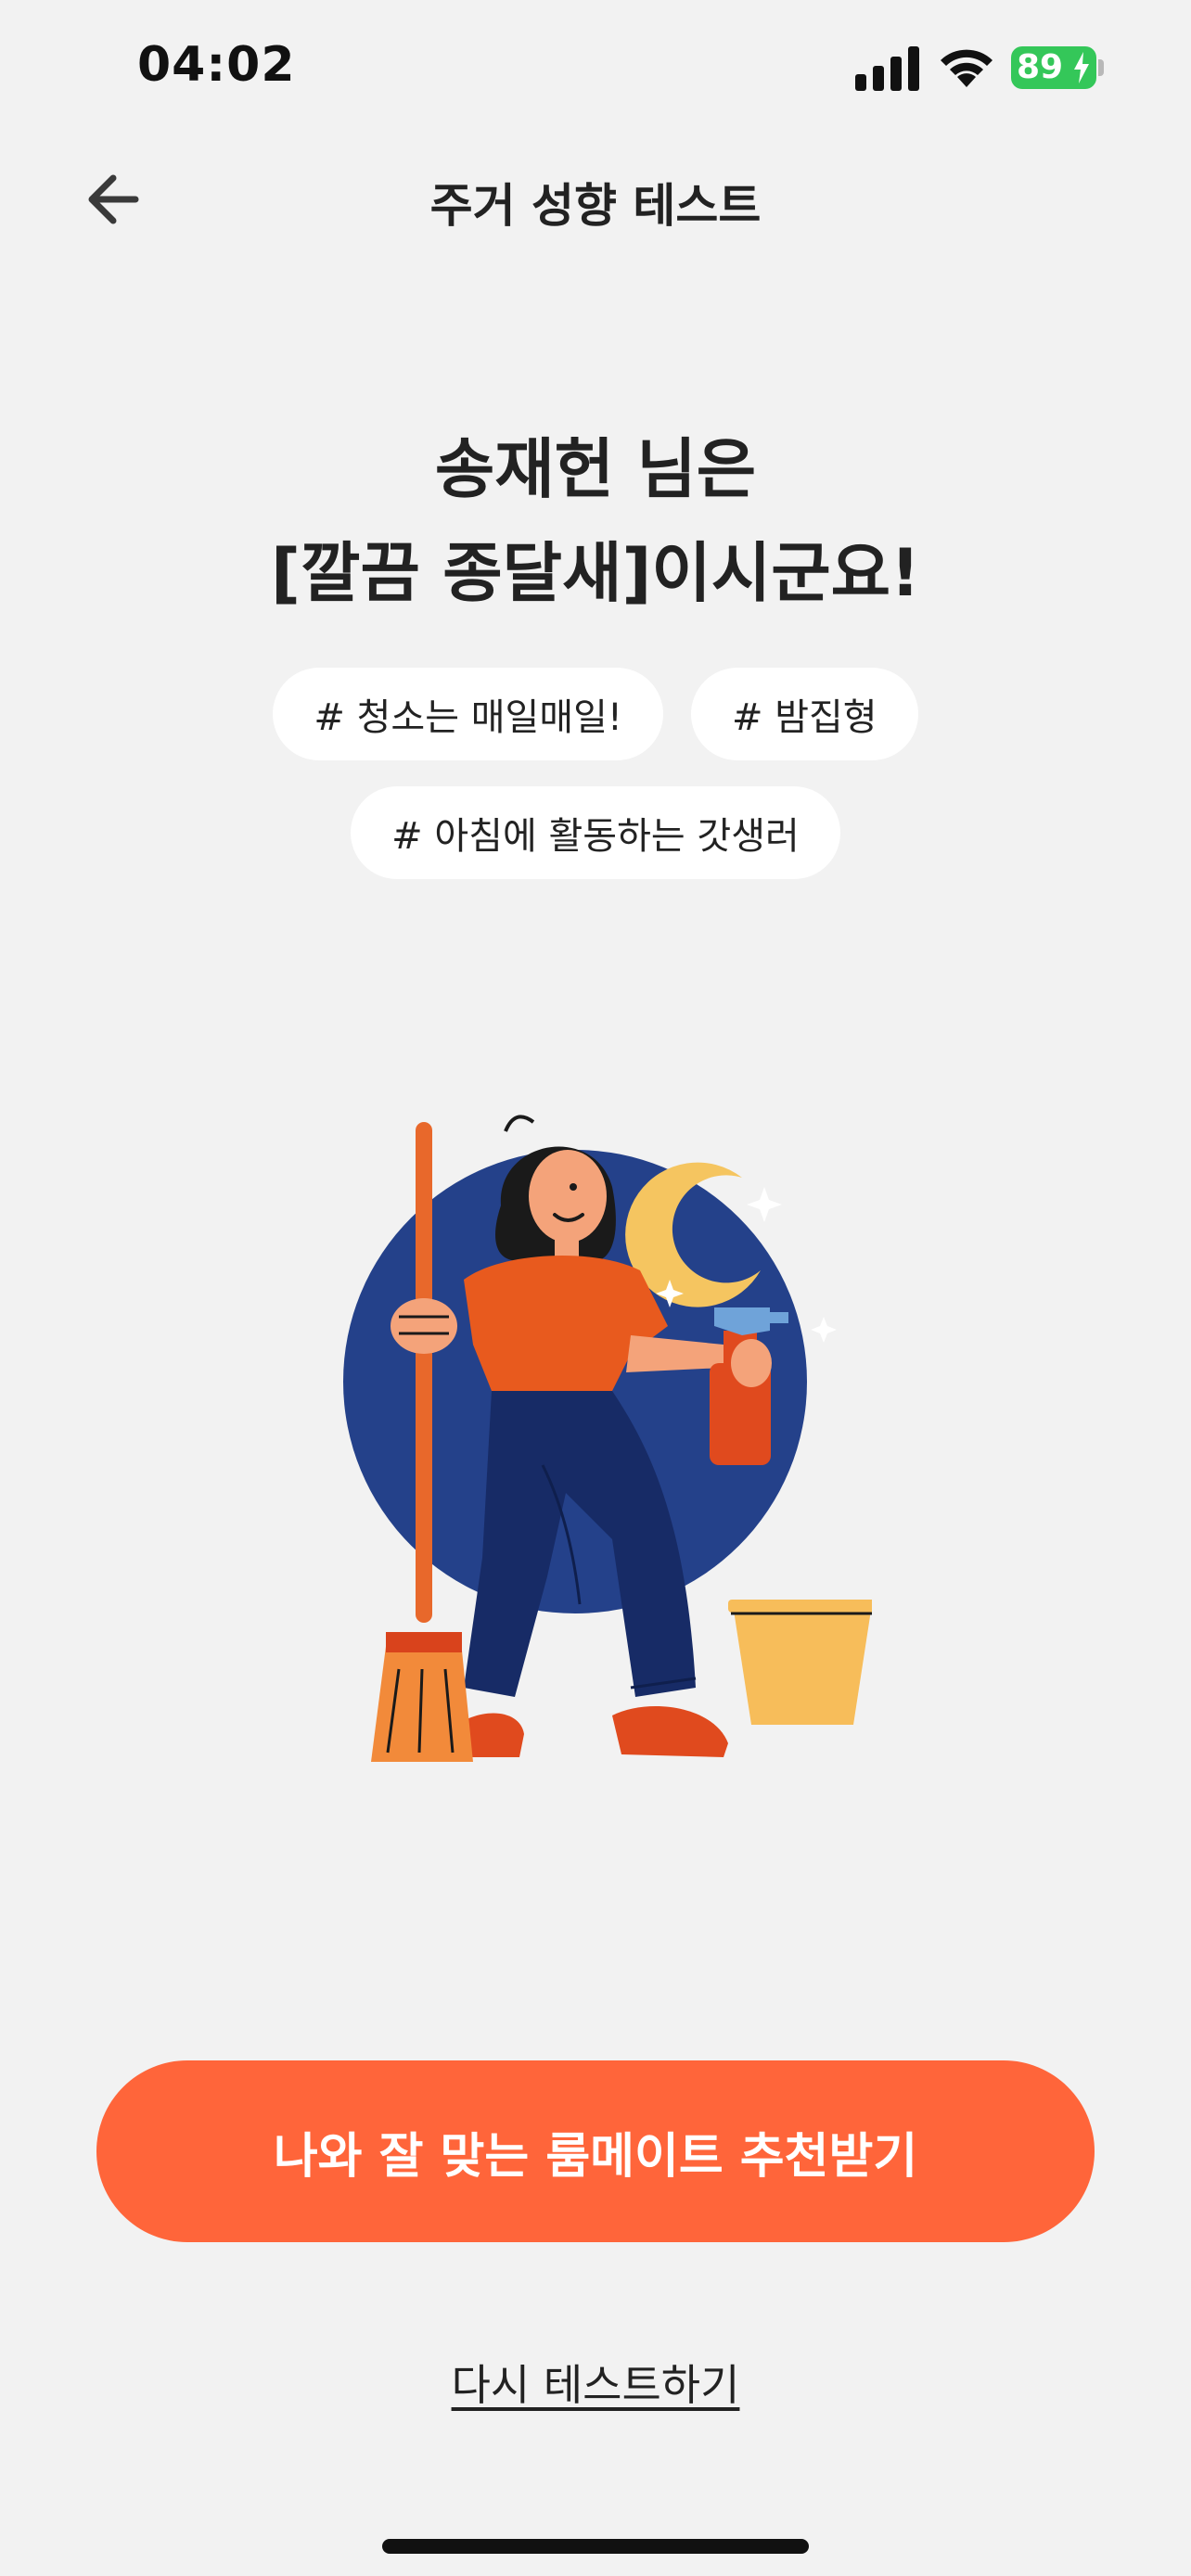 This screenshot has height=2576, width=1191. What do you see at coordinates (1040, 67) in the screenshot?
I see `battery-level: 89` at bounding box center [1040, 67].